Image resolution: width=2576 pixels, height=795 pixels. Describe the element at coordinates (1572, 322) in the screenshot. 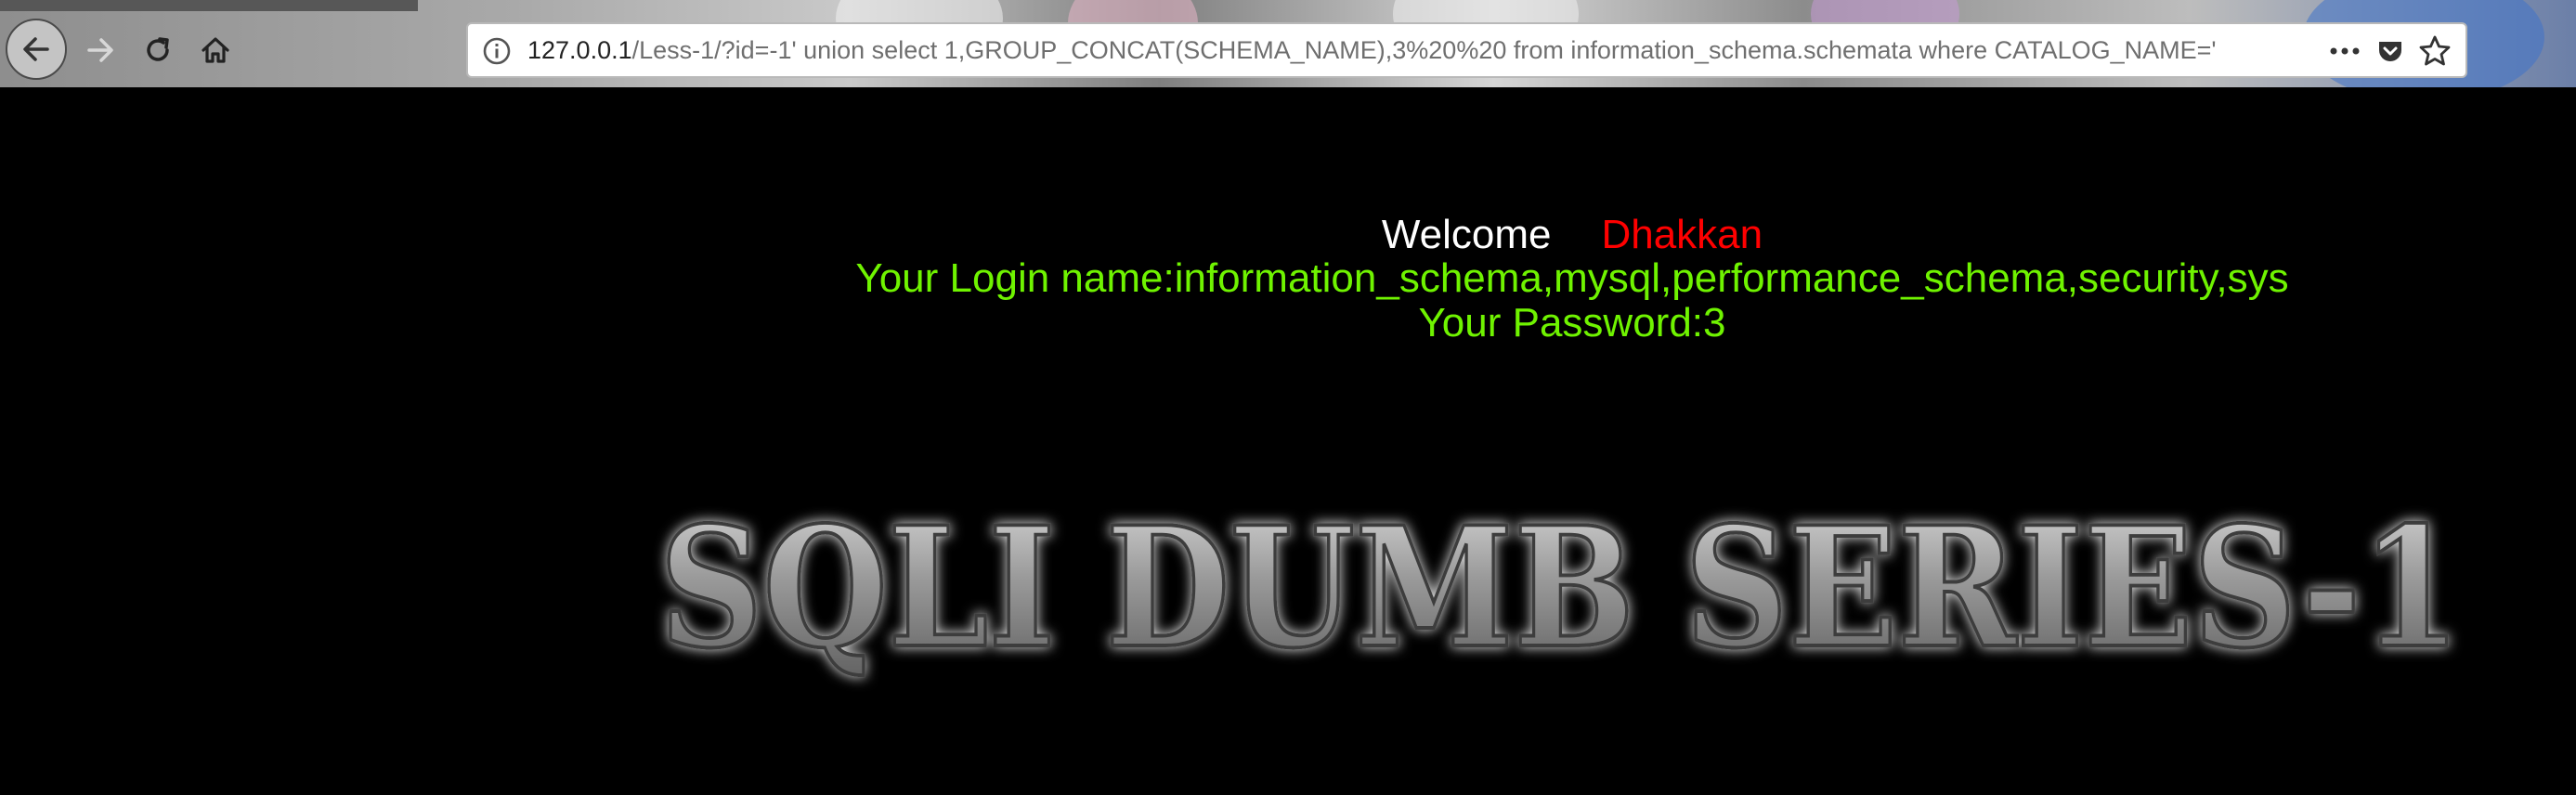

I see `password-result: Your Password:3` at that location.